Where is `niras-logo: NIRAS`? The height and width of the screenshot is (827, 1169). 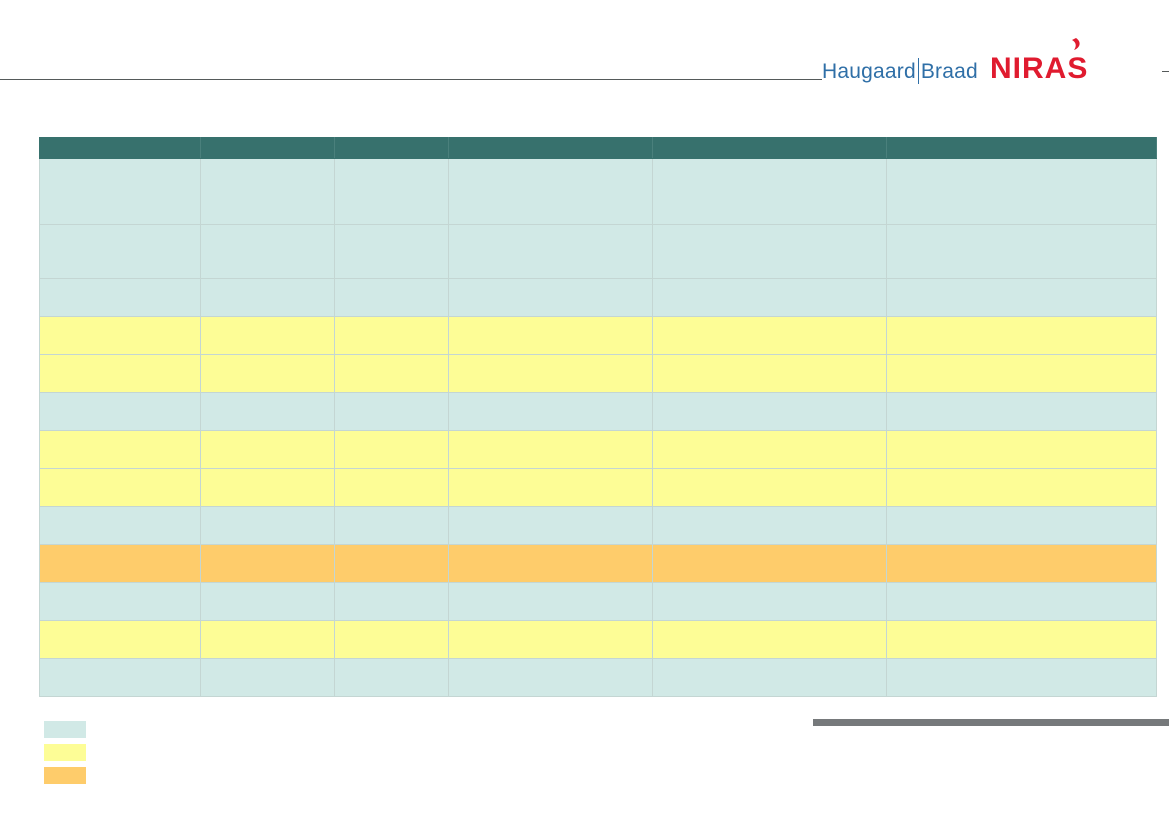 niras-logo: NIRAS is located at coordinates (1060, 61).